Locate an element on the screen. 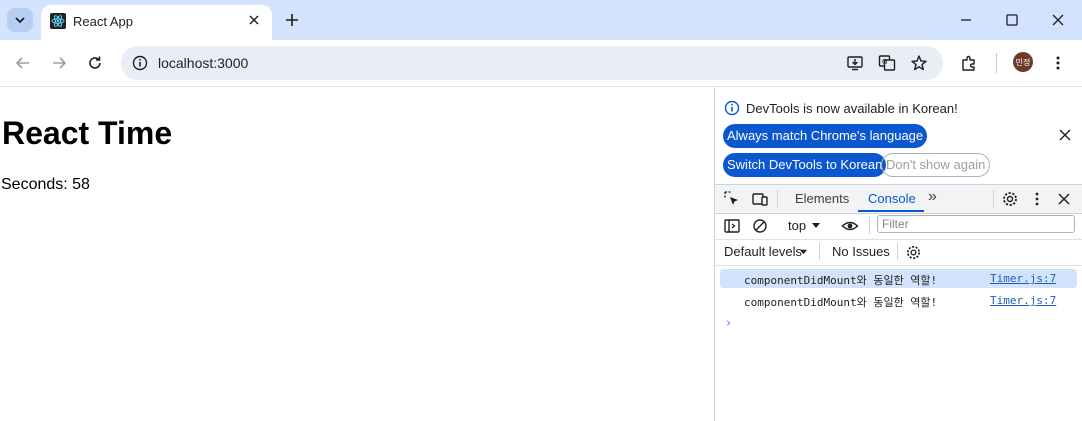 The width and height of the screenshot is (1082, 421). infobar-message: DevTools is now available in Korean! is located at coordinates (852, 108).